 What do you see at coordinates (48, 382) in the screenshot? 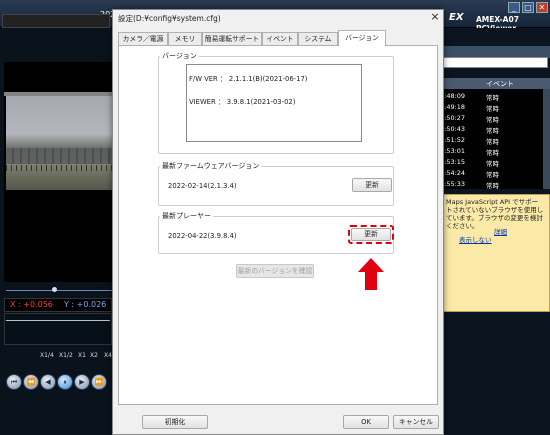
I see `reverse-play-icon: ◀` at bounding box center [48, 382].